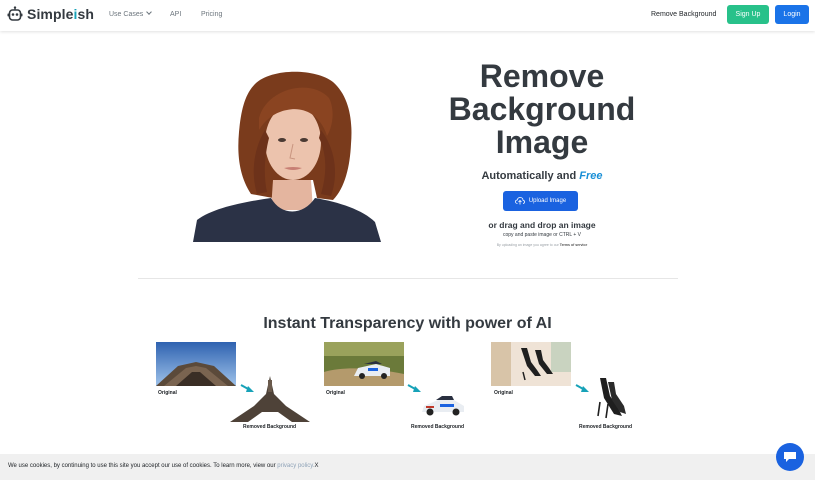 The height and width of the screenshot is (480, 815). What do you see at coordinates (211, 14) in the screenshot?
I see `nav-pricing: Pricing` at bounding box center [211, 14].